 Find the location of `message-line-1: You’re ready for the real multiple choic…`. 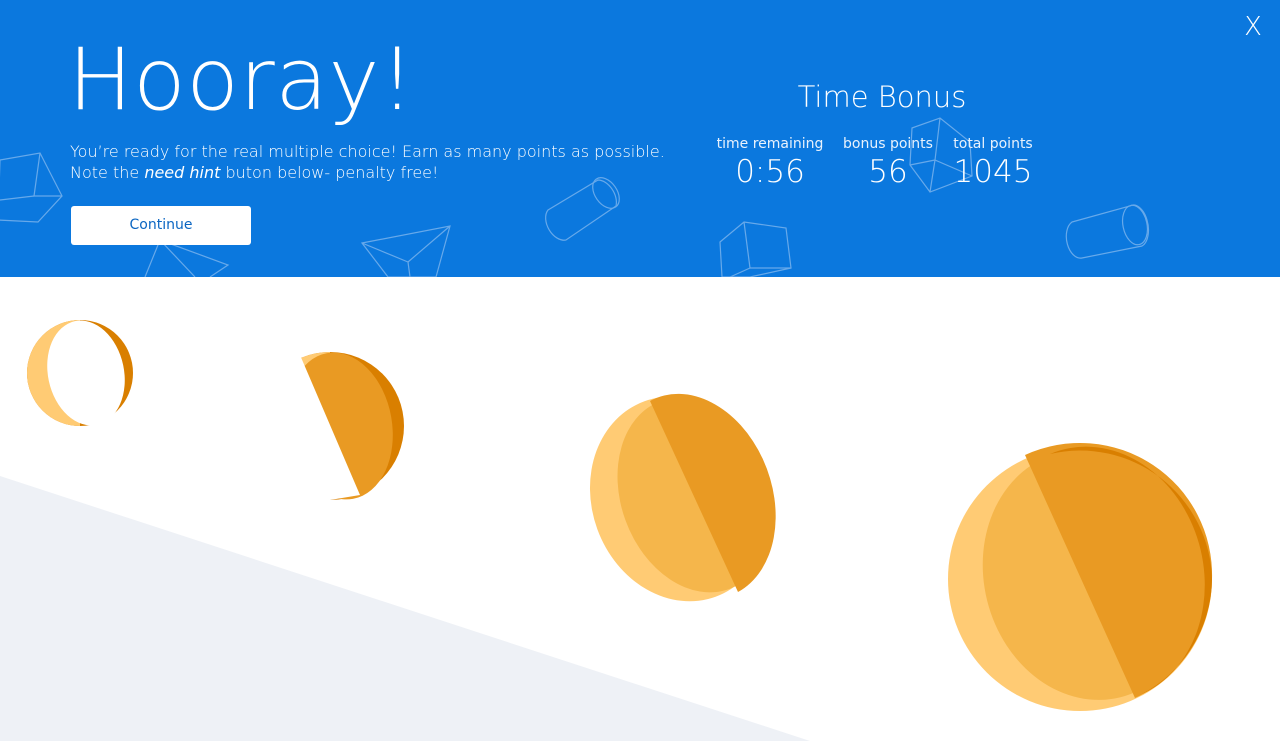

message-line-1: You’re ready for the real multiple choic… is located at coordinates (367, 151).